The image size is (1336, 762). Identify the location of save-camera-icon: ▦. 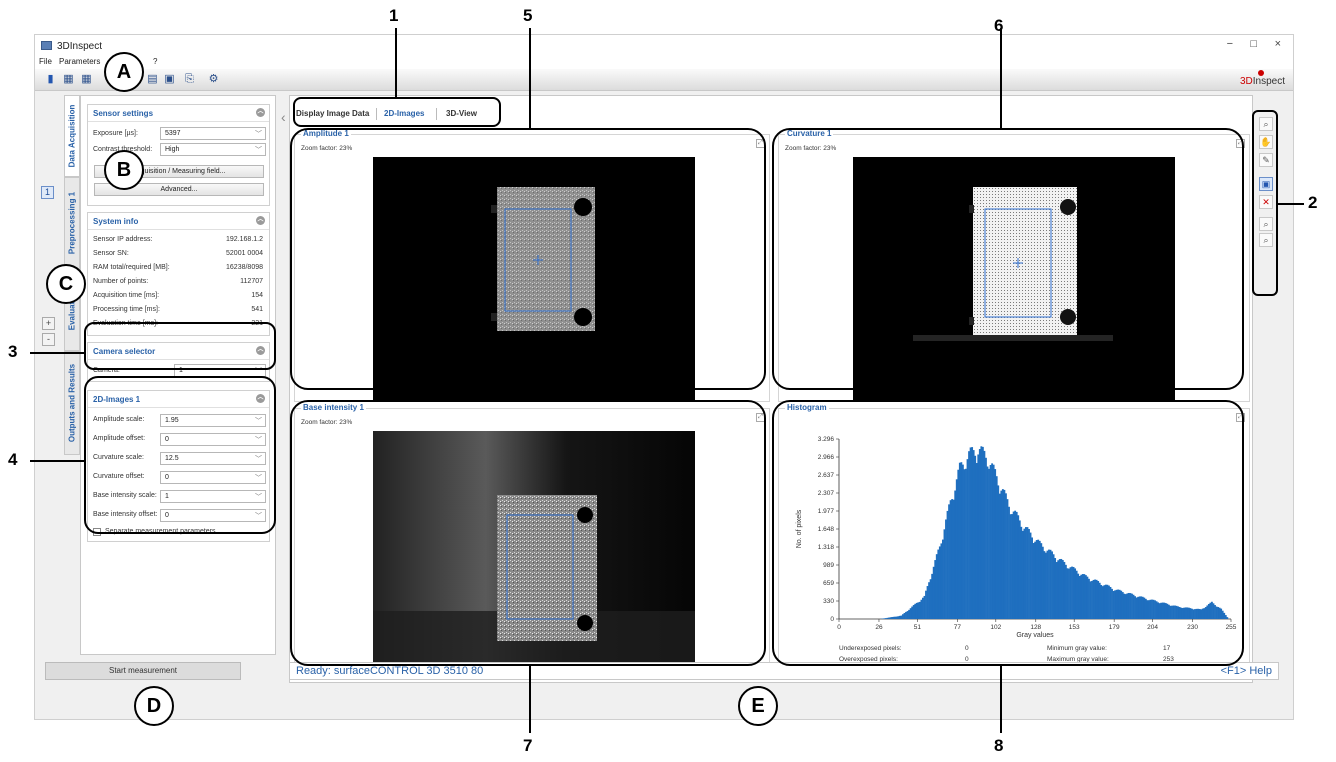
(86, 79).